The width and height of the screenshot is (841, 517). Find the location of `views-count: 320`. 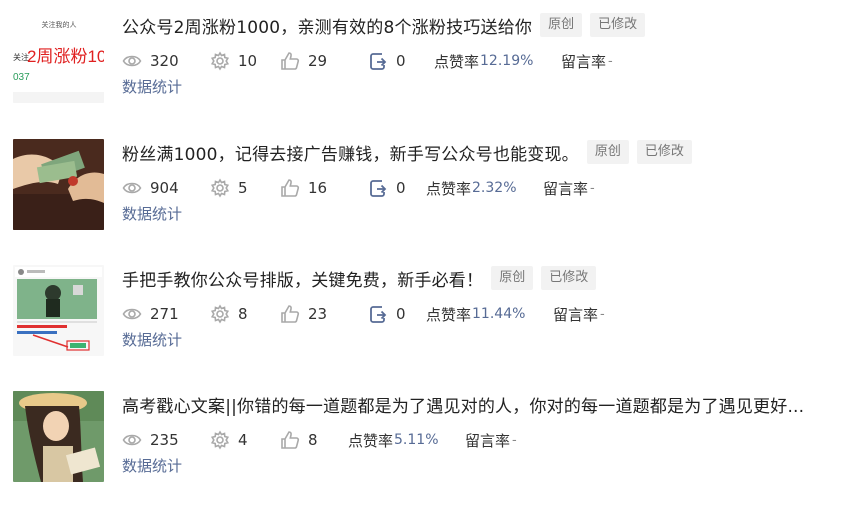

views-count: 320 is located at coordinates (164, 61).